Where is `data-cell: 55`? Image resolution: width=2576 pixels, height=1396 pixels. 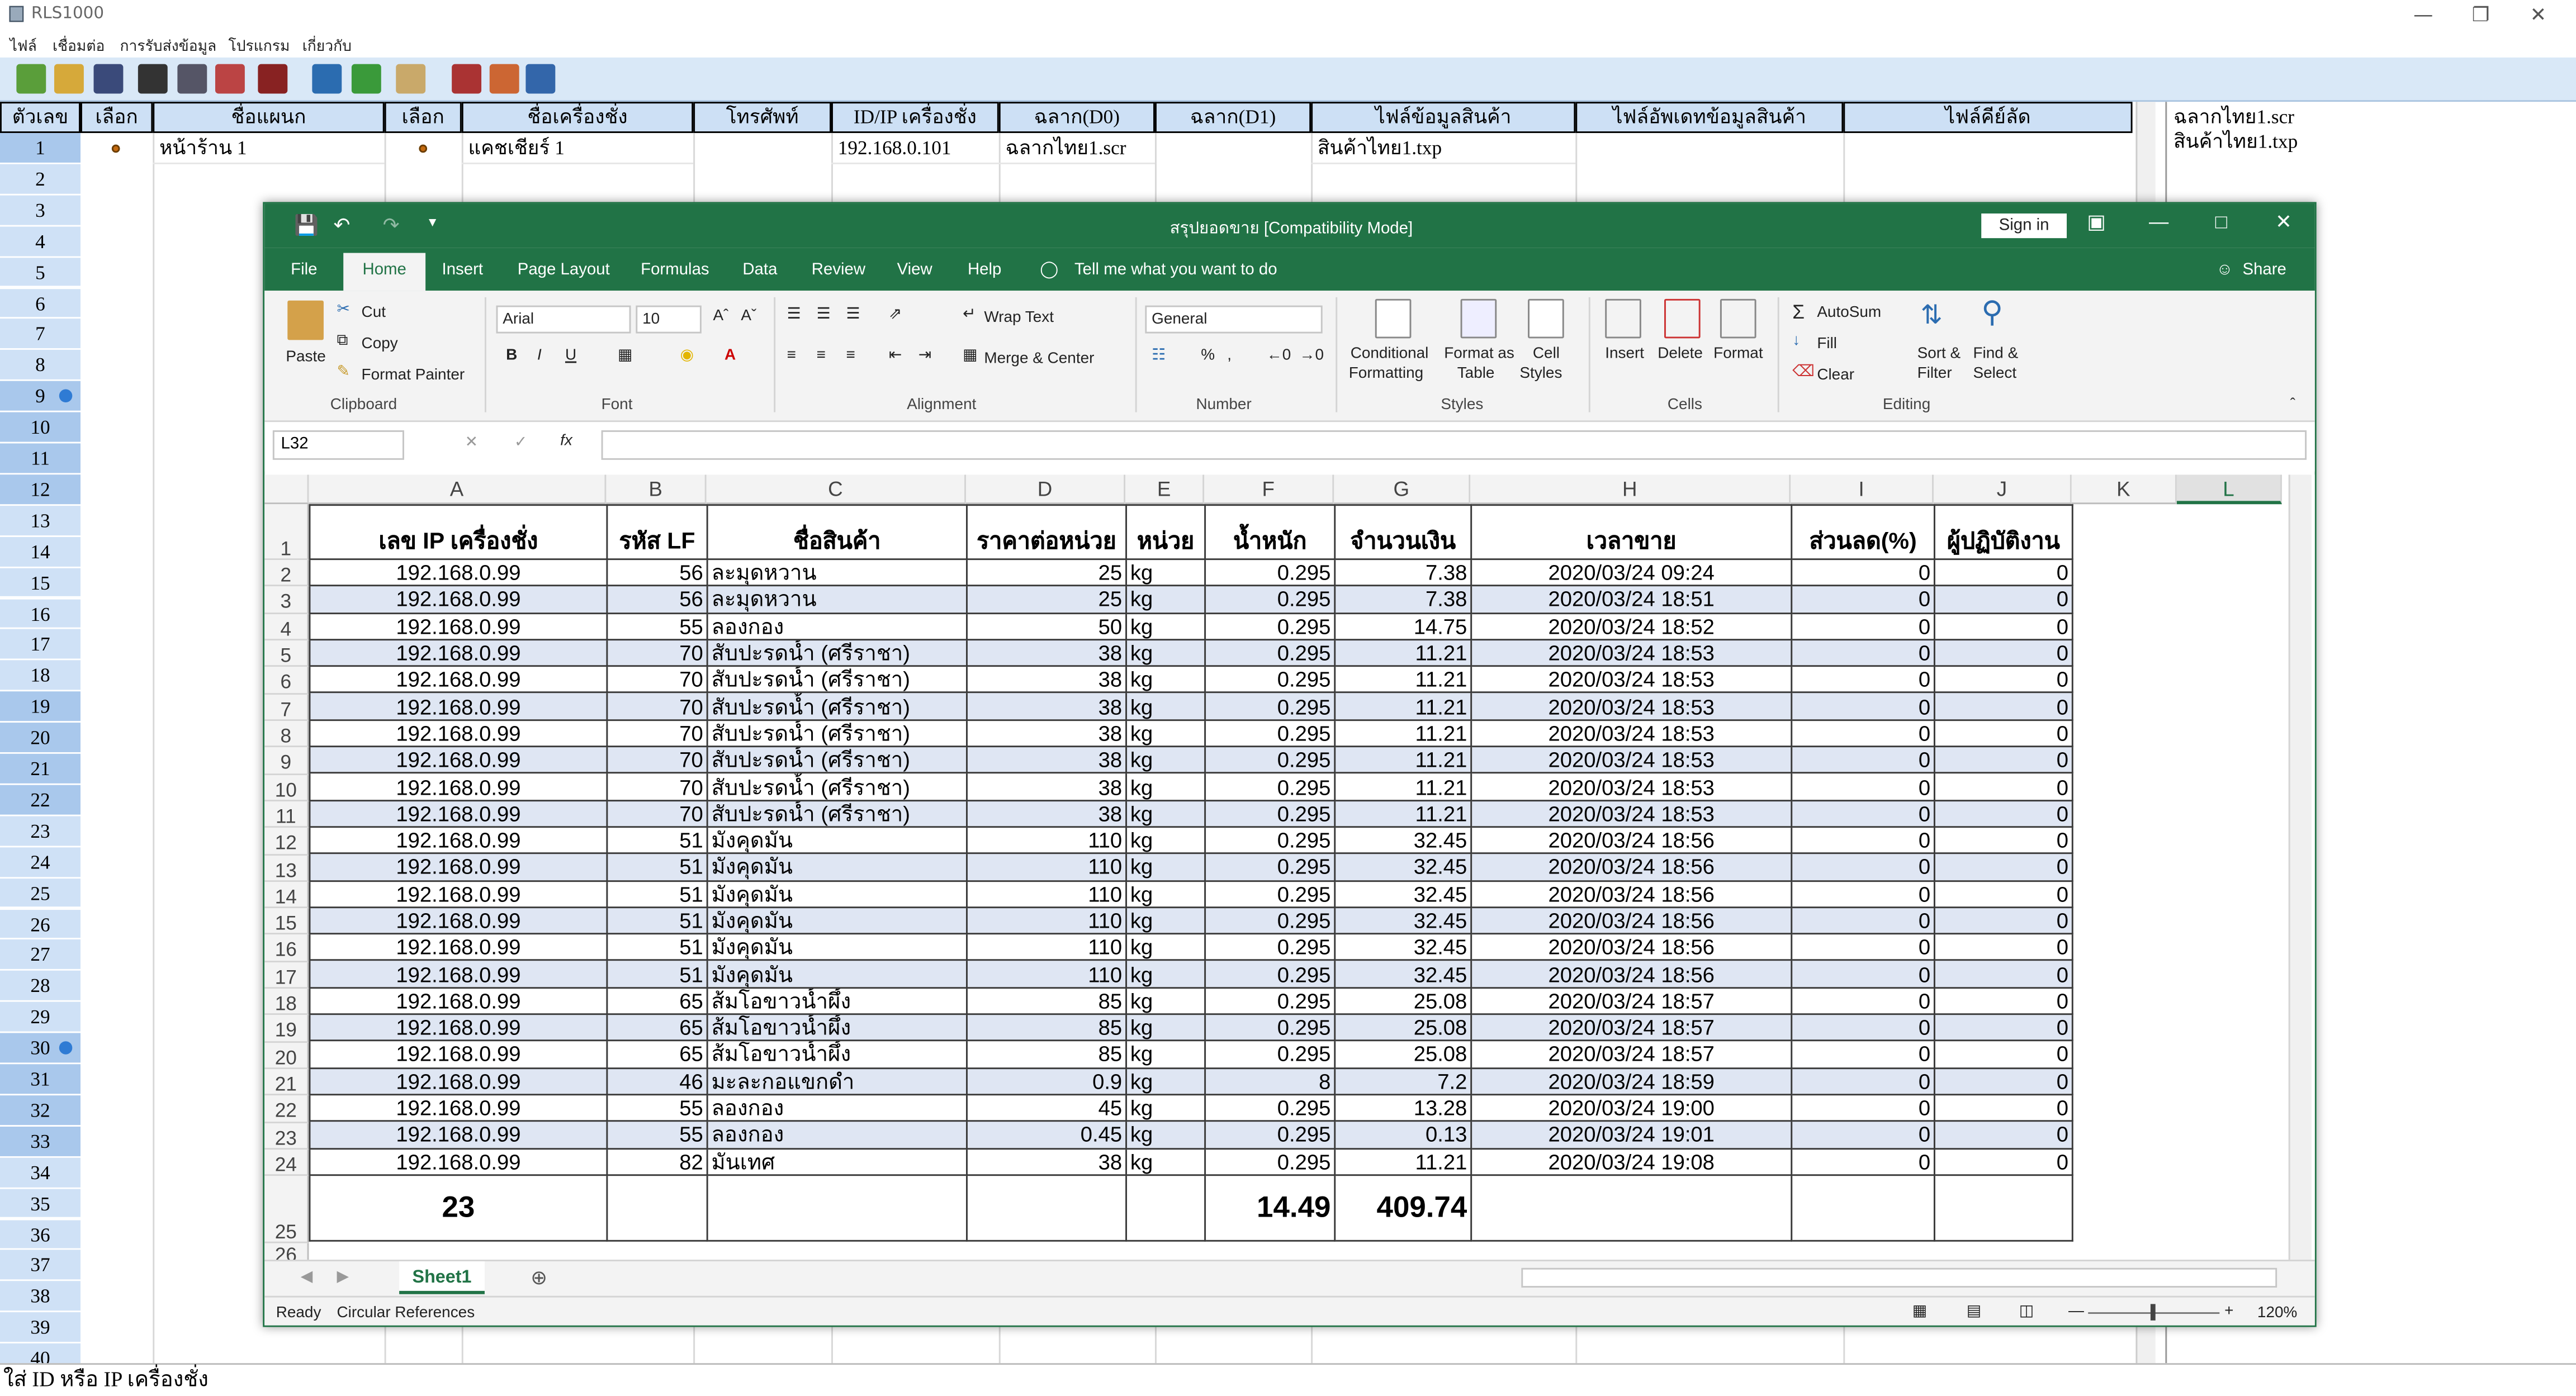
data-cell: 55 is located at coordinates (657, 625).